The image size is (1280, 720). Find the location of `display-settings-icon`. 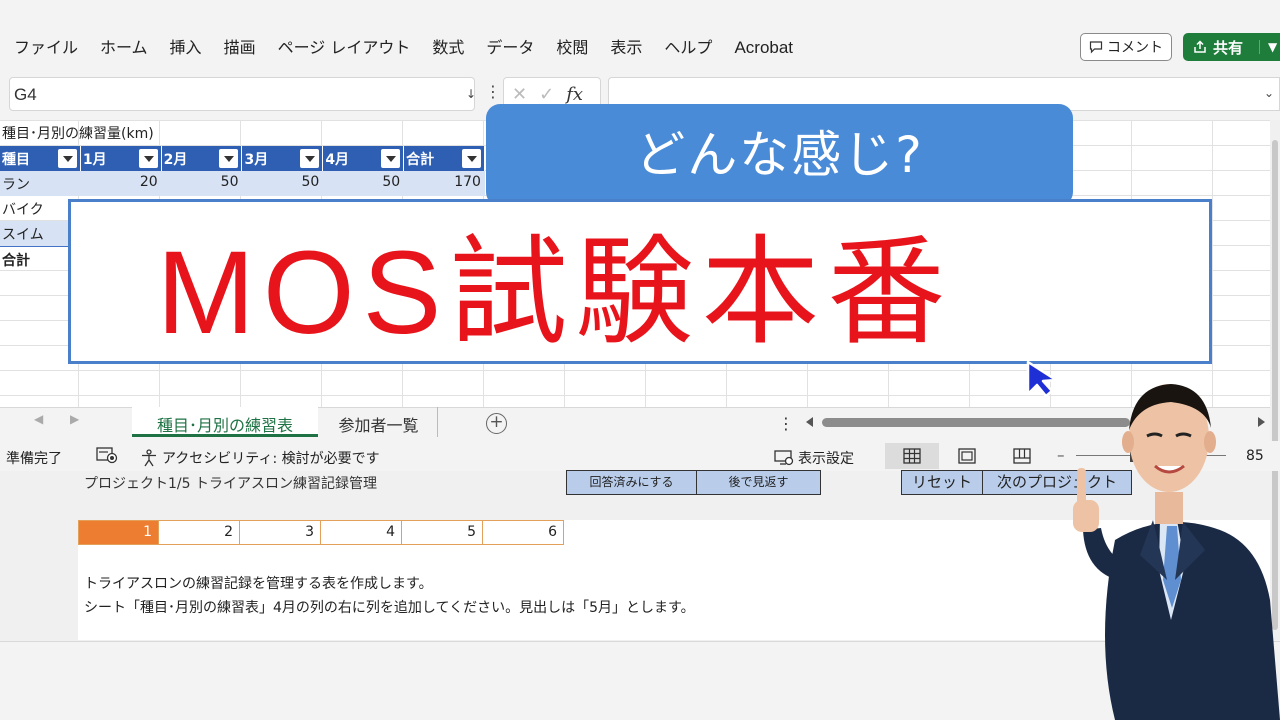

display-settings-icon is located at coordinates (784, 458).